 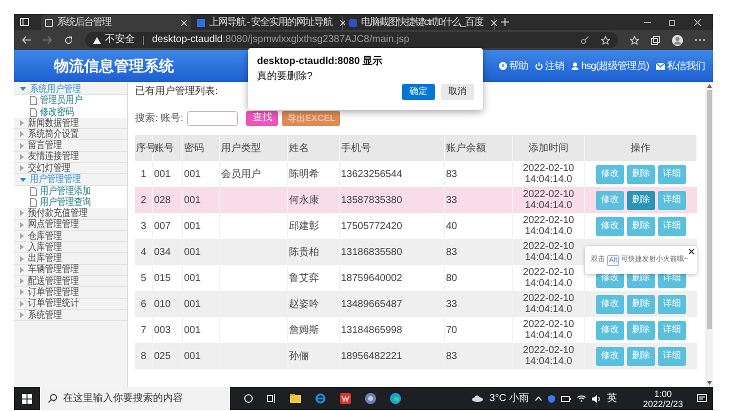 What do you see at coordinates (457, 92) in the screenshot?
I see `cancel-button: 取消` at bounding box center [457, 92].